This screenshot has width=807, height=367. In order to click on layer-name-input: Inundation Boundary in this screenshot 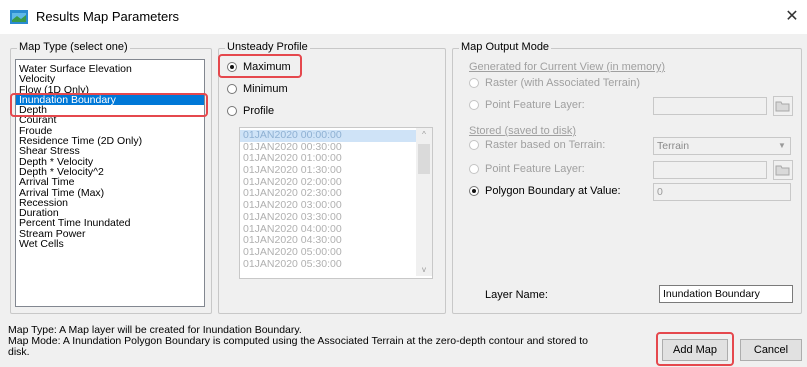, I will do `click(726, 294)`.